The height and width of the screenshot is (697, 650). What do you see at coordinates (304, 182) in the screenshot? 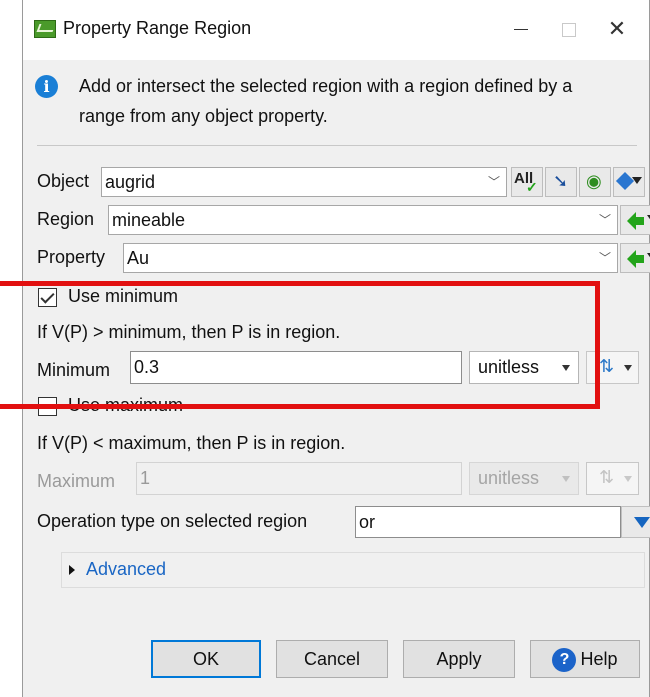
I see `object-select: augrid ﹀` at bounding box center [304, 182].